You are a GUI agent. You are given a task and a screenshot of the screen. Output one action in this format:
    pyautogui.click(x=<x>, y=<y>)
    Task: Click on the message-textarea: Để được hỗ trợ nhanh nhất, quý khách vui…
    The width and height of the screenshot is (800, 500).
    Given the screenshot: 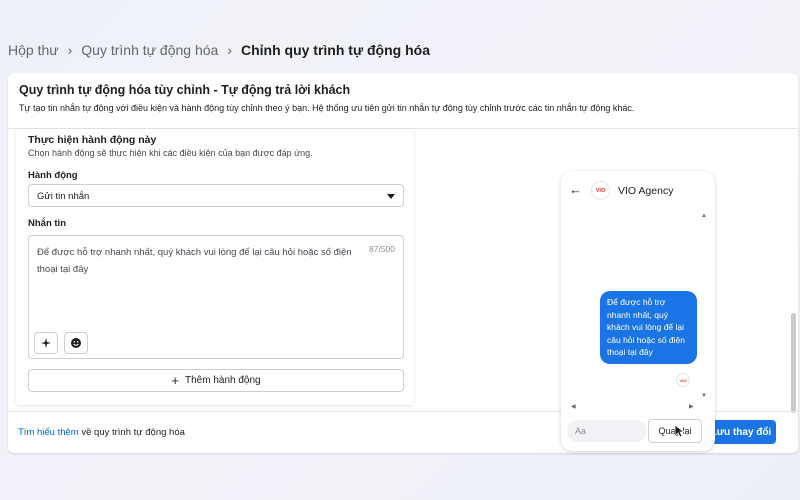 What is the action you would take?
    pyautogui.click(x=216, y=297)
    